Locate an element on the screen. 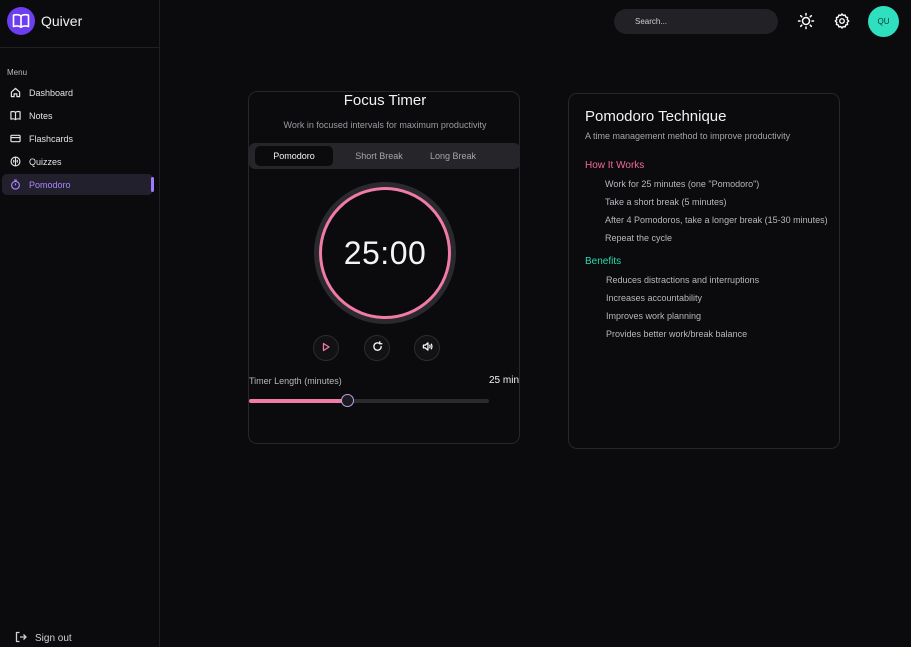  timer-dial: 25:00 is located at coordinates (385, 253).